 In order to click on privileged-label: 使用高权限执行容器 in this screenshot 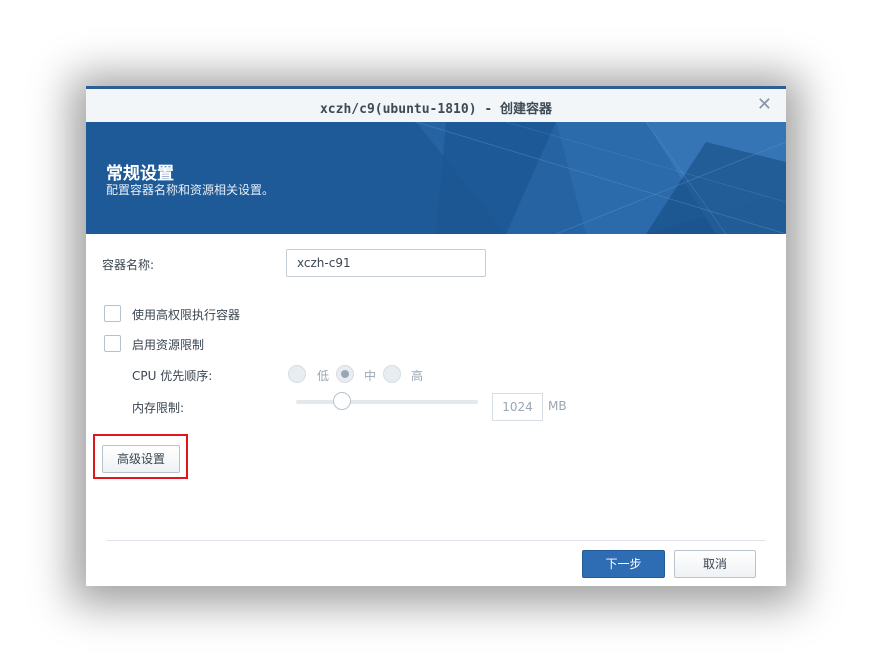, I will do `click(186, 315)`.